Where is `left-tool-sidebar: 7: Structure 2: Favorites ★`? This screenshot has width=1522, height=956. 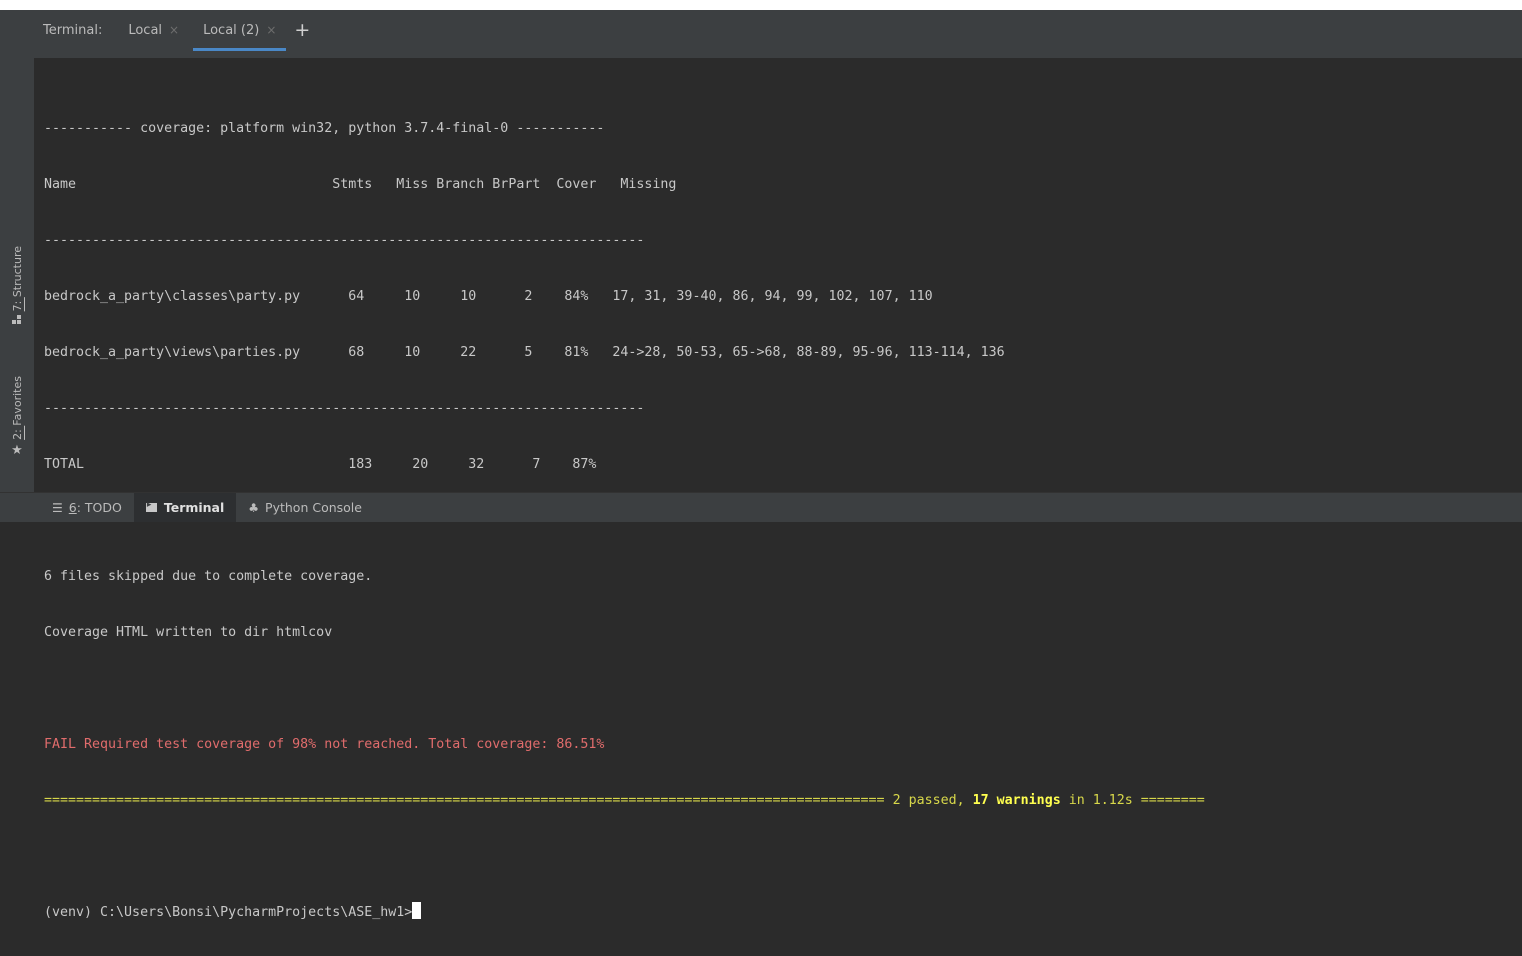 left-tool-sidebar: 7: Structure 2: Favorites ★ is located at coordinates (17, 251).